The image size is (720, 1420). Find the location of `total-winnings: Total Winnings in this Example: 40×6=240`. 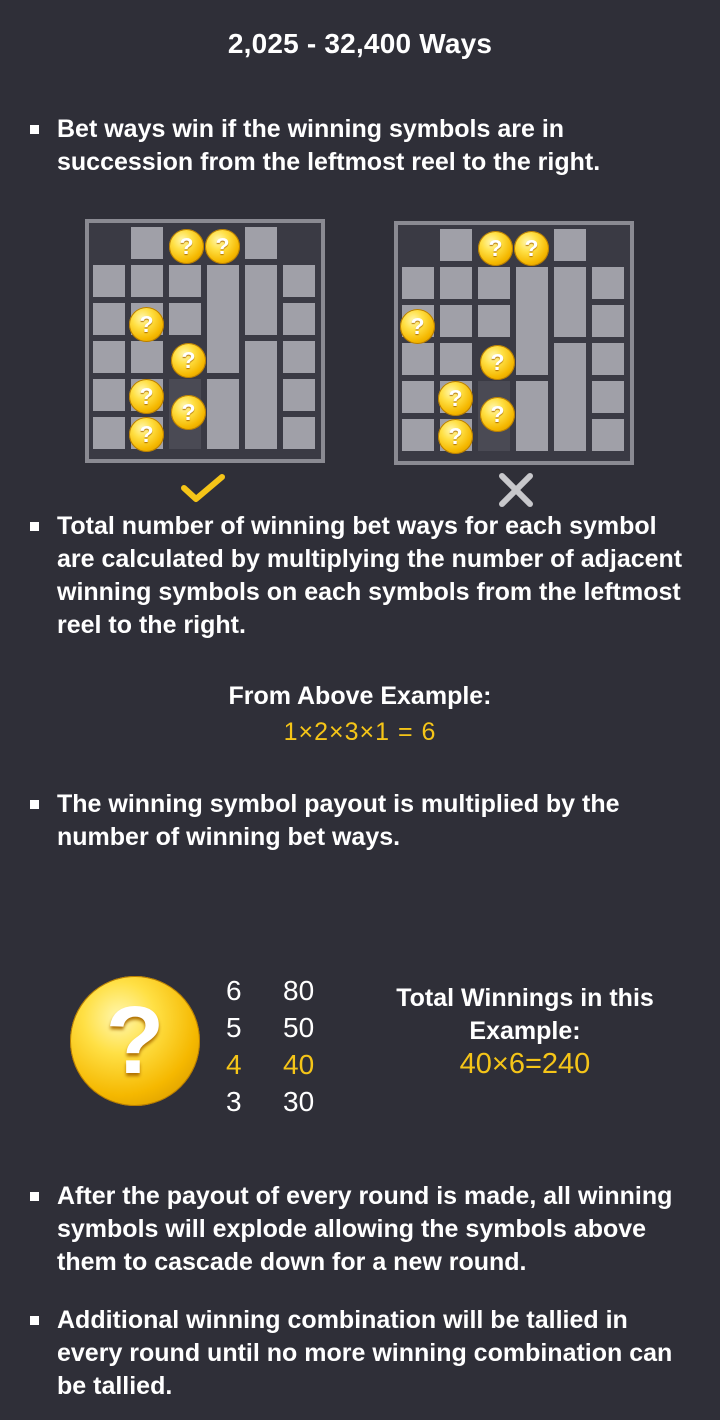

total-winnings: Total Winnings in this Example: 40×6=240 is located at coordinates (525, 1031).